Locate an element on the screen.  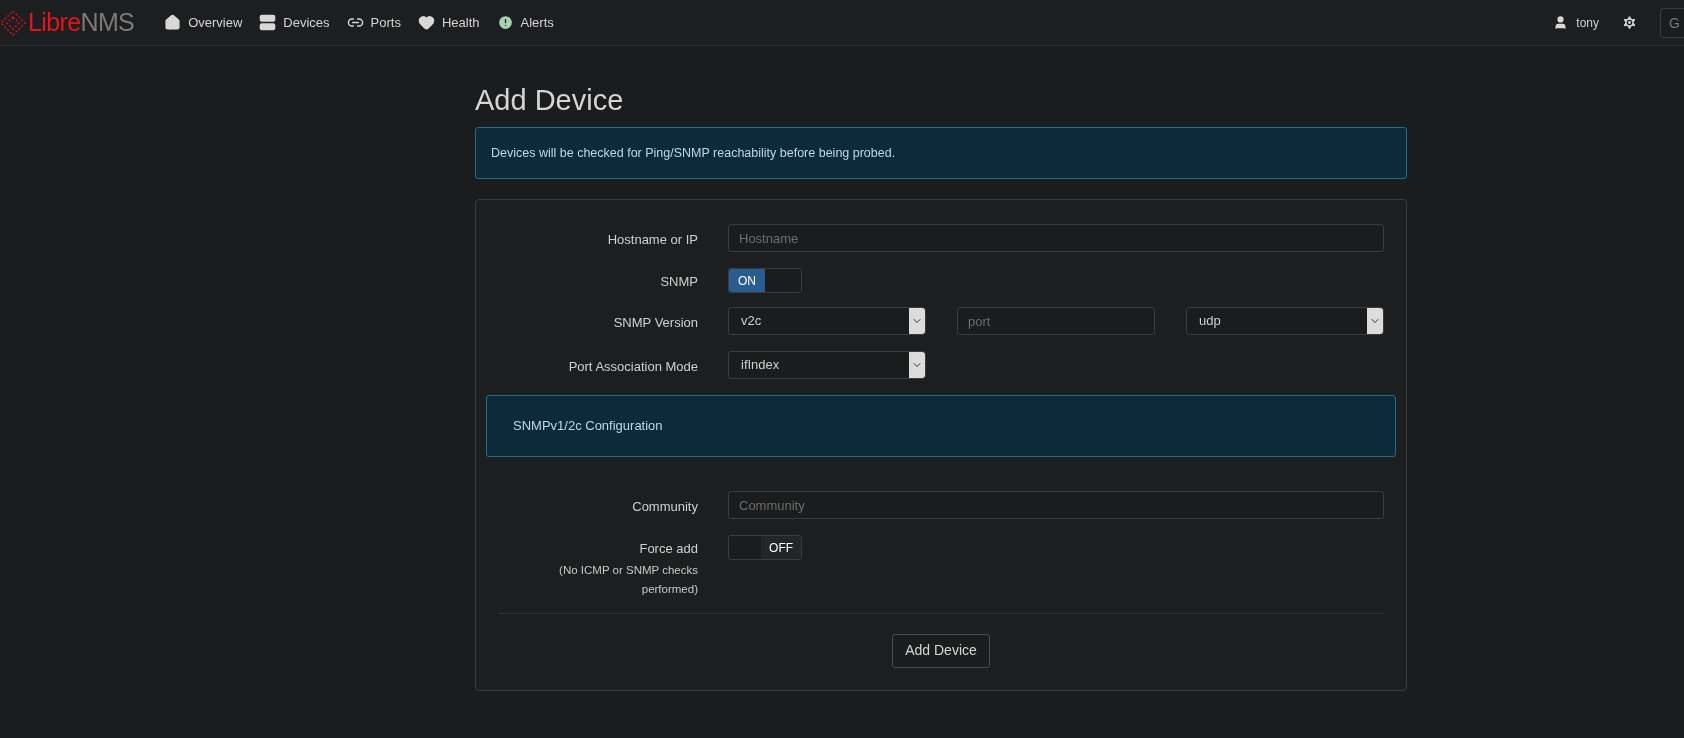
home-icon is located at coordinates (173, 22).